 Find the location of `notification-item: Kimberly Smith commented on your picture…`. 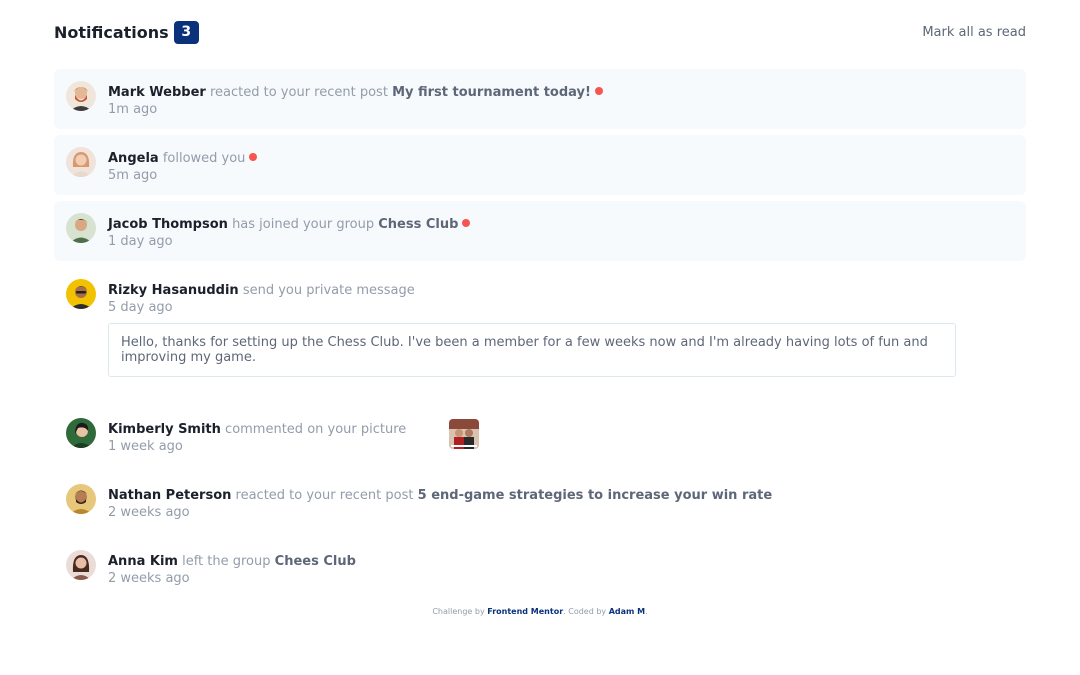

notification-item: Kimberly Smith commented on your picture… is located at coordinates (540, 436).